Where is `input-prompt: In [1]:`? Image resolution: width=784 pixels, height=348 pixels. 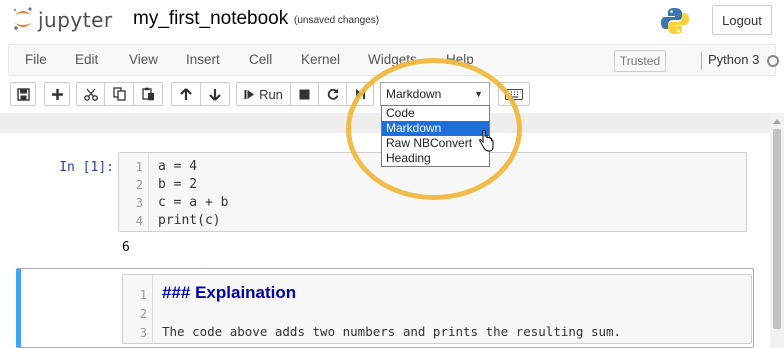 input-prompt: In [1]: is located at coordinates (86, 167).